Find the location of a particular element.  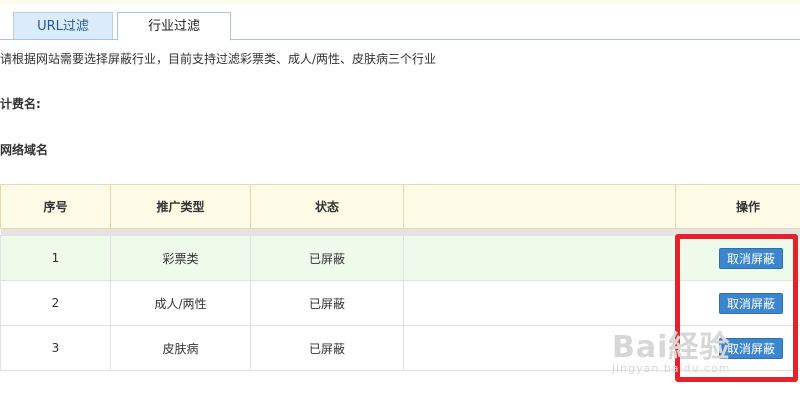

row-type: 彩票类 is located at coordinates (180, 258).